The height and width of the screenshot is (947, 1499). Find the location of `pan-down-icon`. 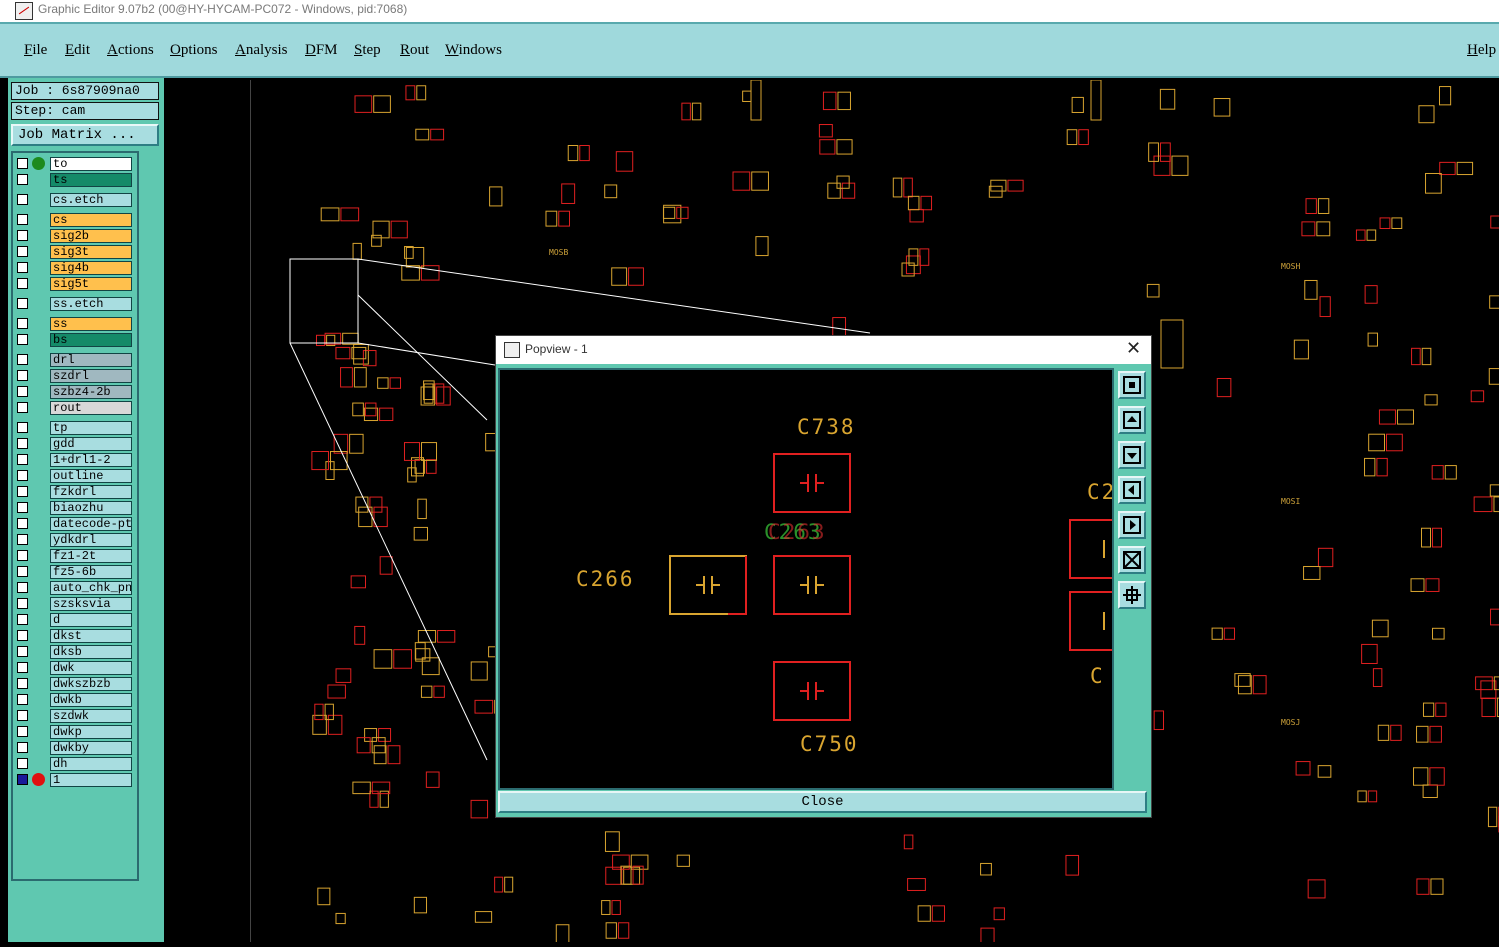

pan-down-icon is located at coordinates (1132, 455).